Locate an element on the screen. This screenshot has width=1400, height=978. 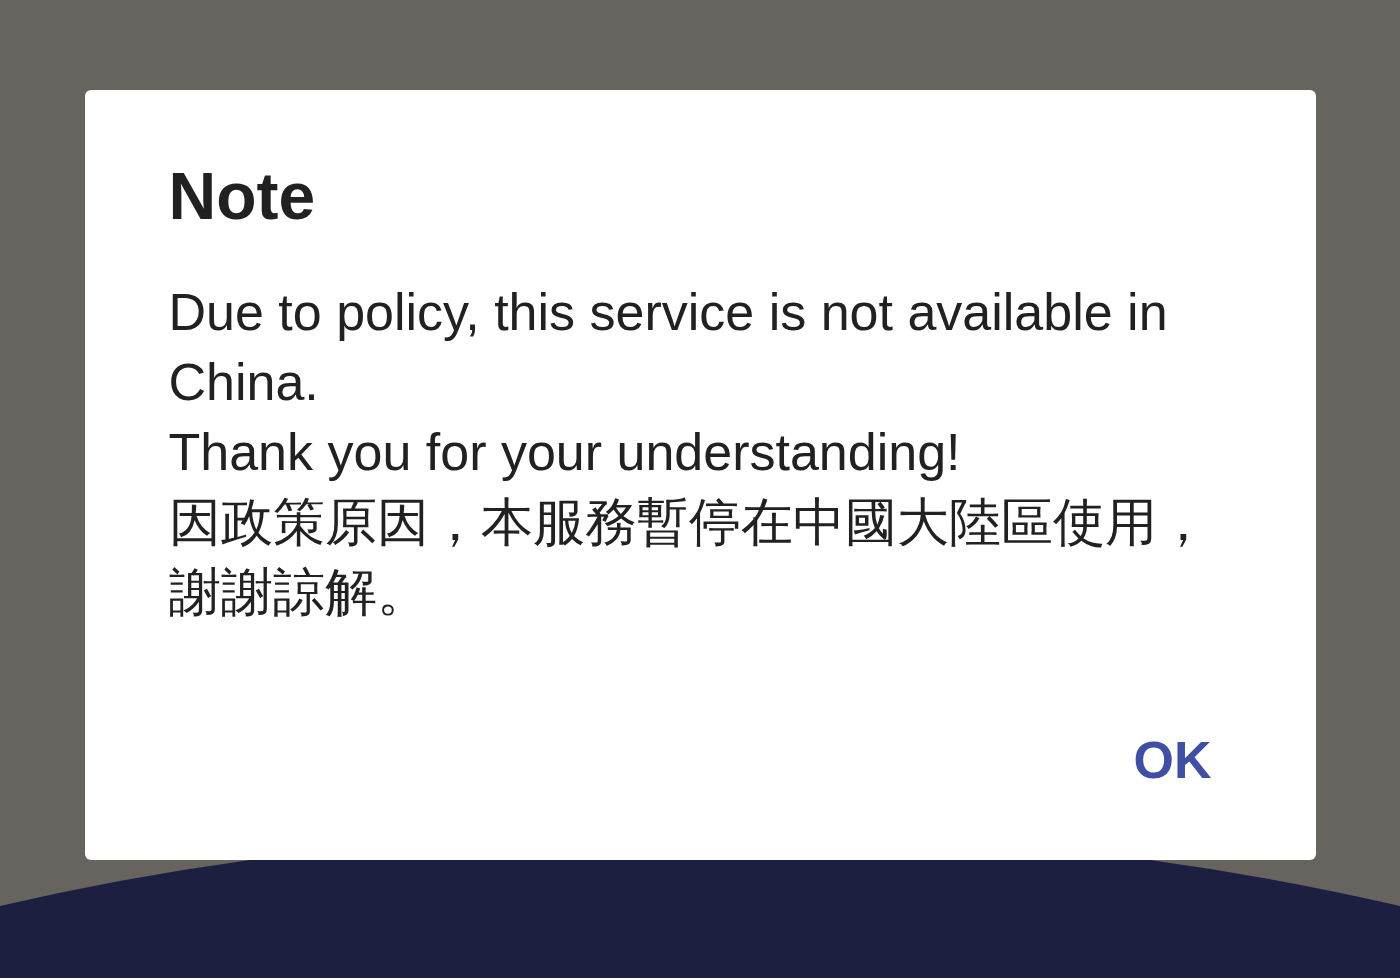
ok-button: OK is located at coordinates (1172, 760).